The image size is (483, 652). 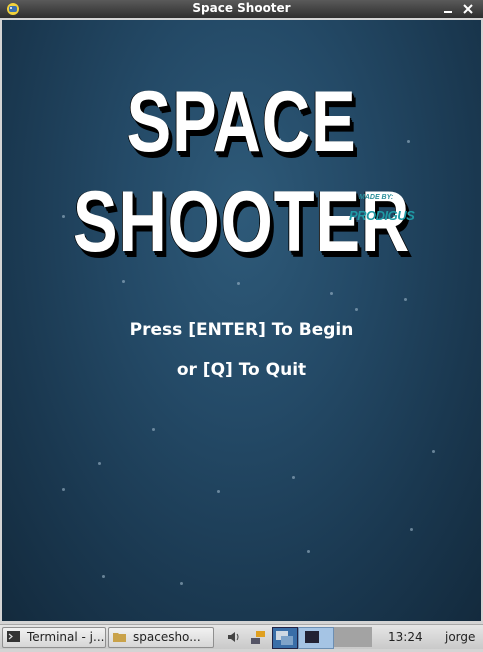 What do you see at coordinates (241, 330) in the screenshot?
I see `start-prompt: Press [ENTER] To Begin` at bounding box center [241, 330].